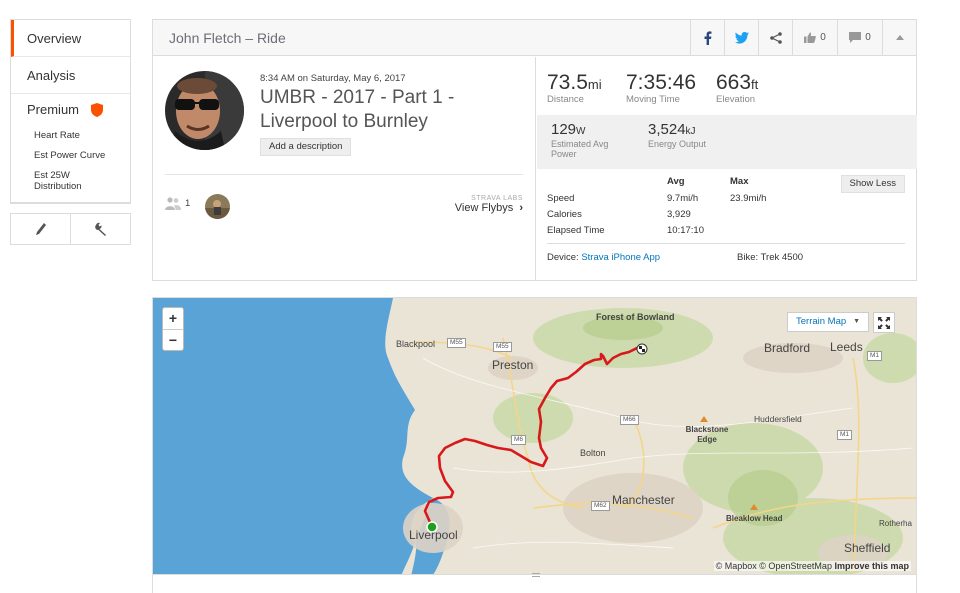  I want to click on elevation-label: Elevation, so click(736, 99).